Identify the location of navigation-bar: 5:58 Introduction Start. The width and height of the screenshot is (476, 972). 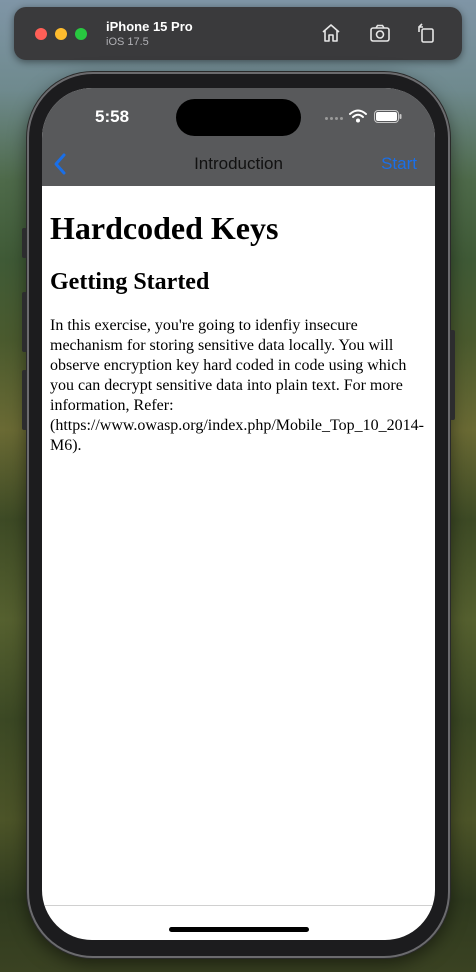
(238, 137).